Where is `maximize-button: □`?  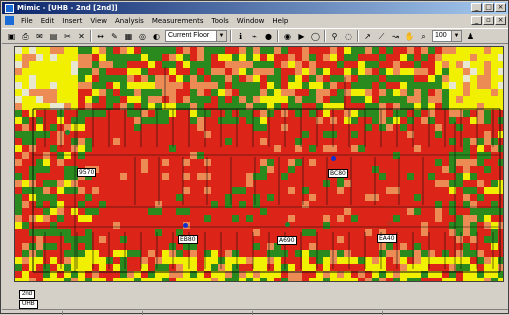
maximize-button: □ is located at coordinates (488, 7).